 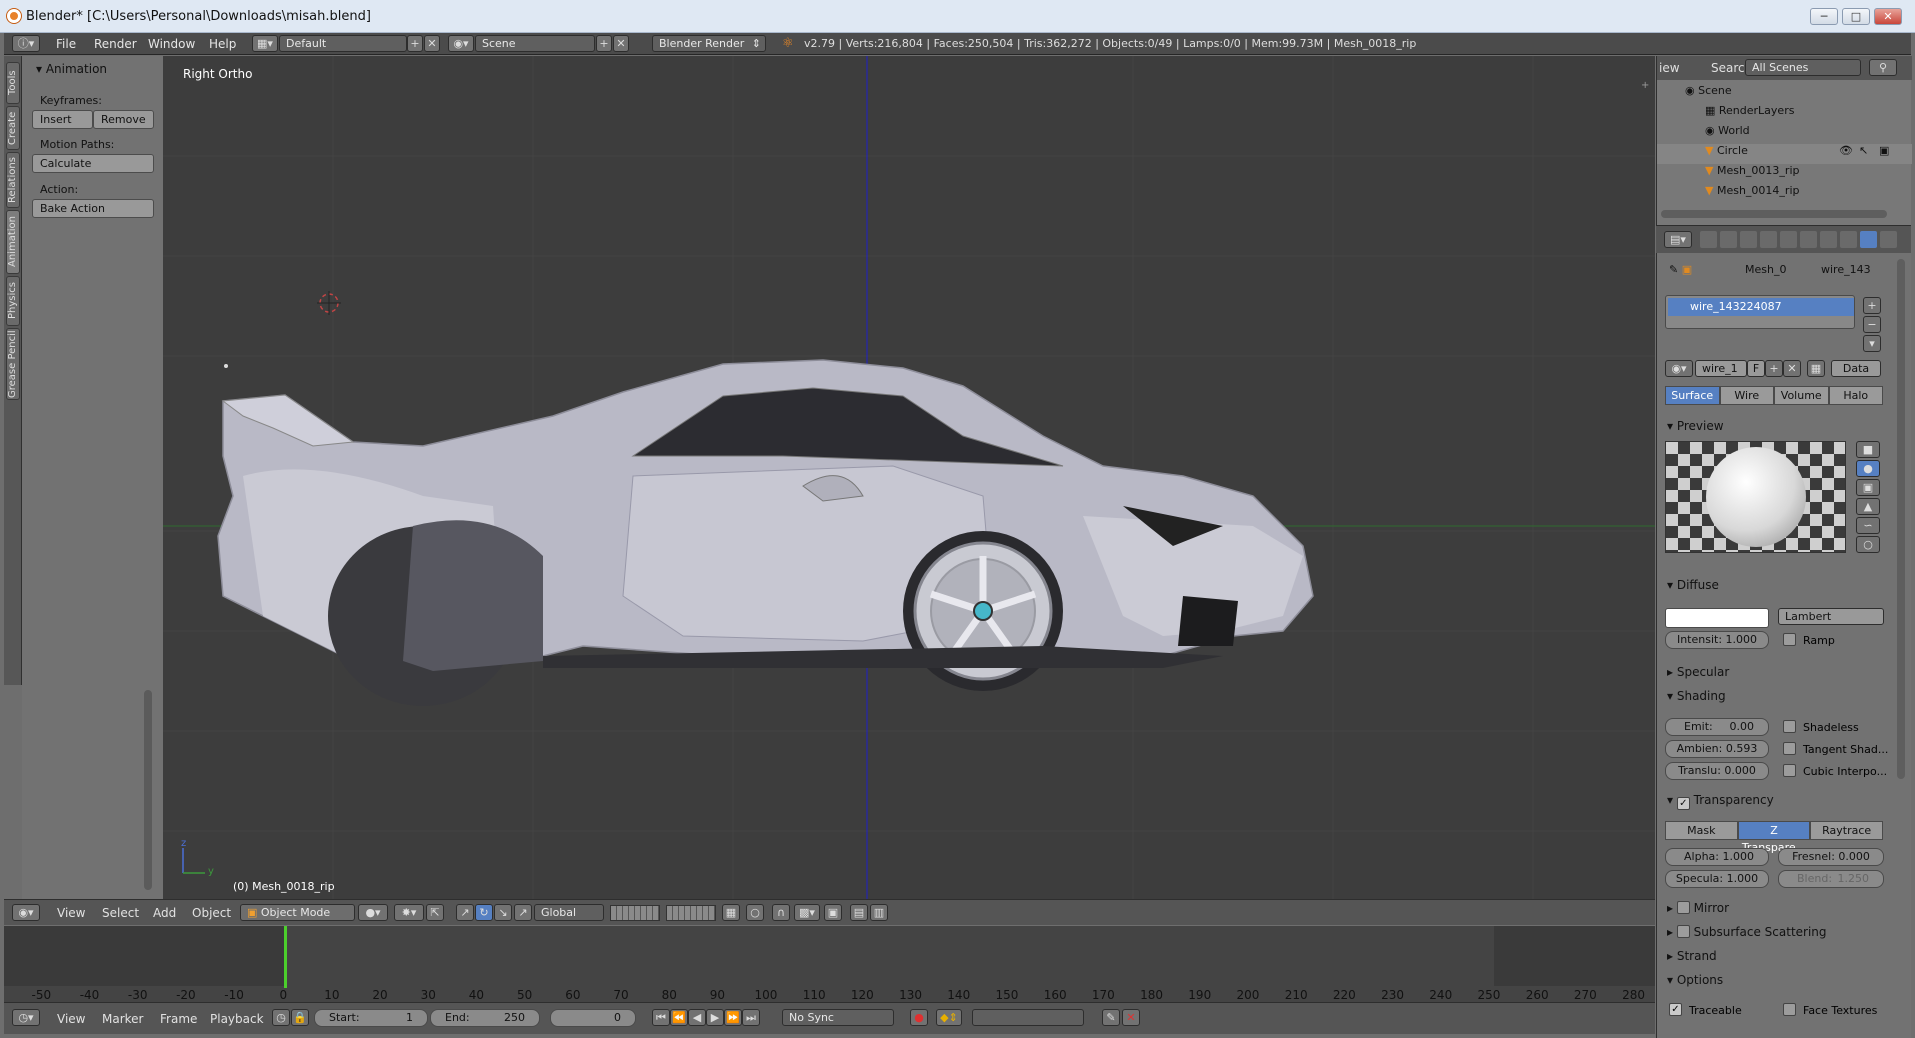 What do you see at coordinates (679, 1017) in the screenshot?
I see `jump-keyframe-back-icon: ⏪` at bounding box center [679, 1017].